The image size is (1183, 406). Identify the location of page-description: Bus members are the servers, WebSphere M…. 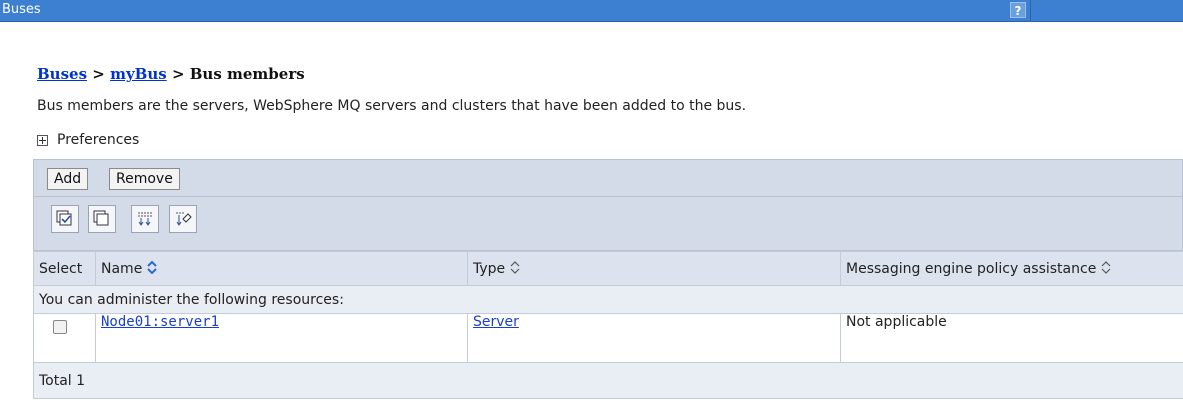
(392, 106).